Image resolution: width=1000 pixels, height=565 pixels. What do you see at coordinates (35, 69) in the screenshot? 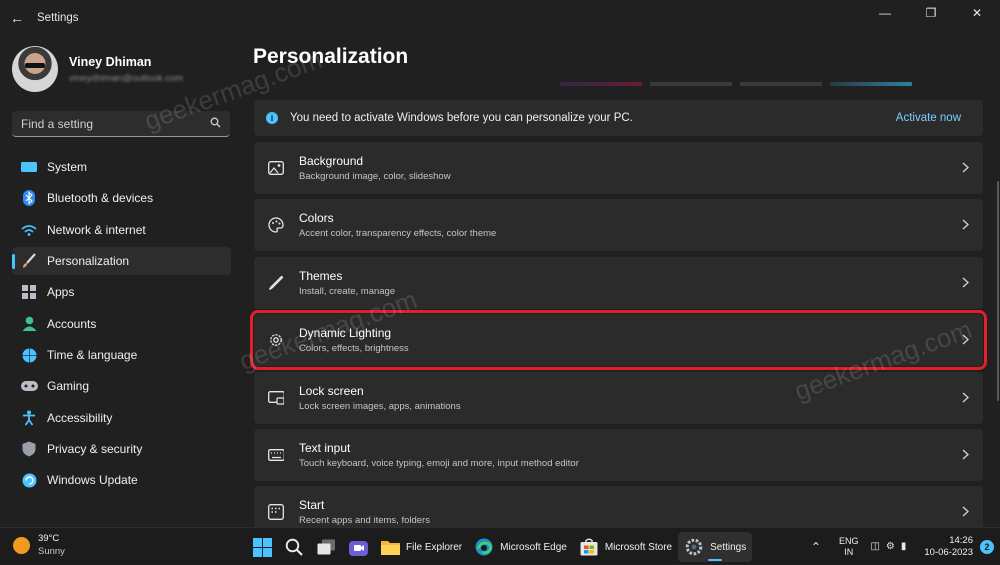
I see `avatar` at bounding box center [35, 69].